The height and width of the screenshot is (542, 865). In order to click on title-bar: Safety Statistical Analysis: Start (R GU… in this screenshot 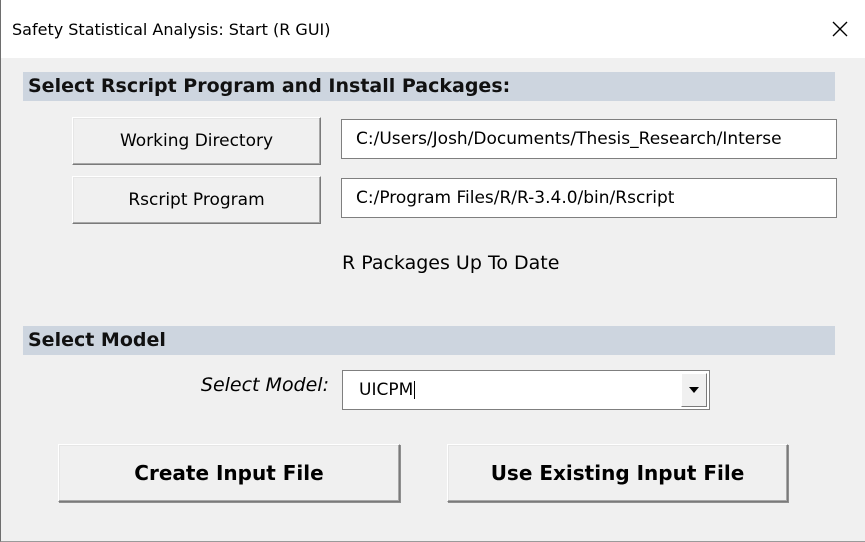, I will do `click(433, 29)`.